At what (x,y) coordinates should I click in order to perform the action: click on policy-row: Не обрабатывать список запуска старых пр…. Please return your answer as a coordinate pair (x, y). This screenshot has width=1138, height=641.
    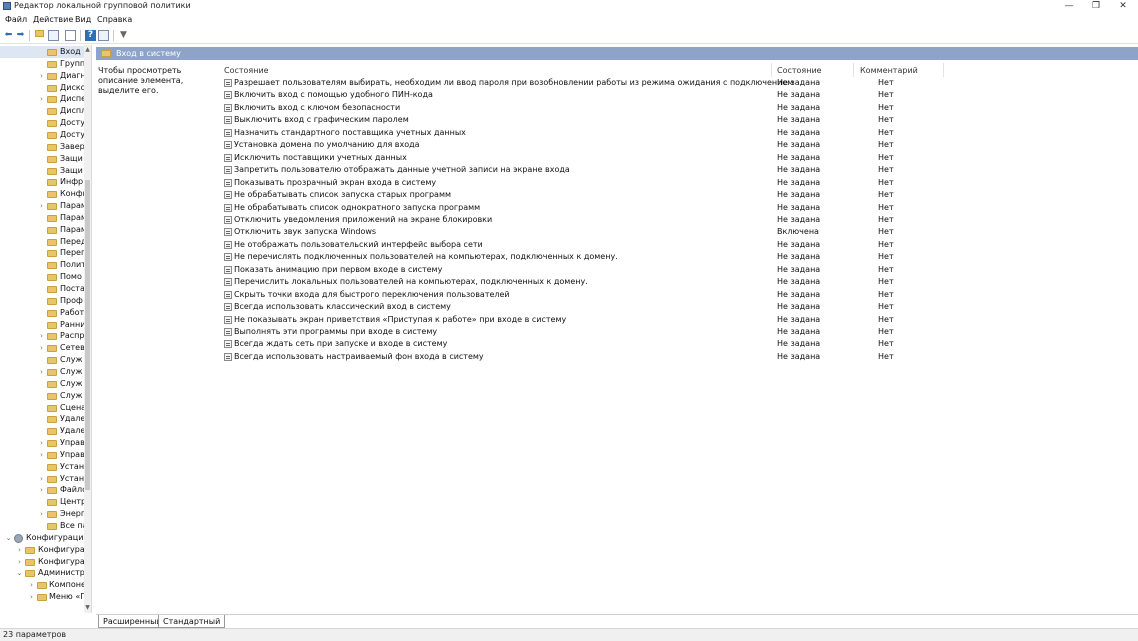
    Looking at the image, I should click on (584, 195).